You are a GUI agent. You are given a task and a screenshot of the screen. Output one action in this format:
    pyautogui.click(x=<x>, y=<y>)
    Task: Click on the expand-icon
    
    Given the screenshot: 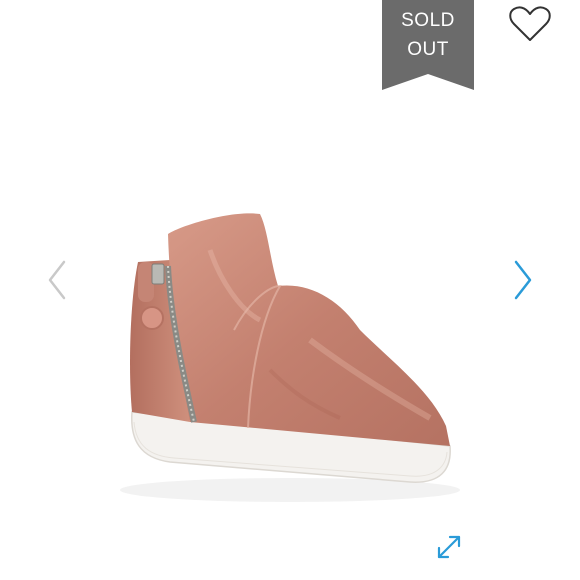 What is the action you would take?
    pyautogui.click(x=449, y=547)
    